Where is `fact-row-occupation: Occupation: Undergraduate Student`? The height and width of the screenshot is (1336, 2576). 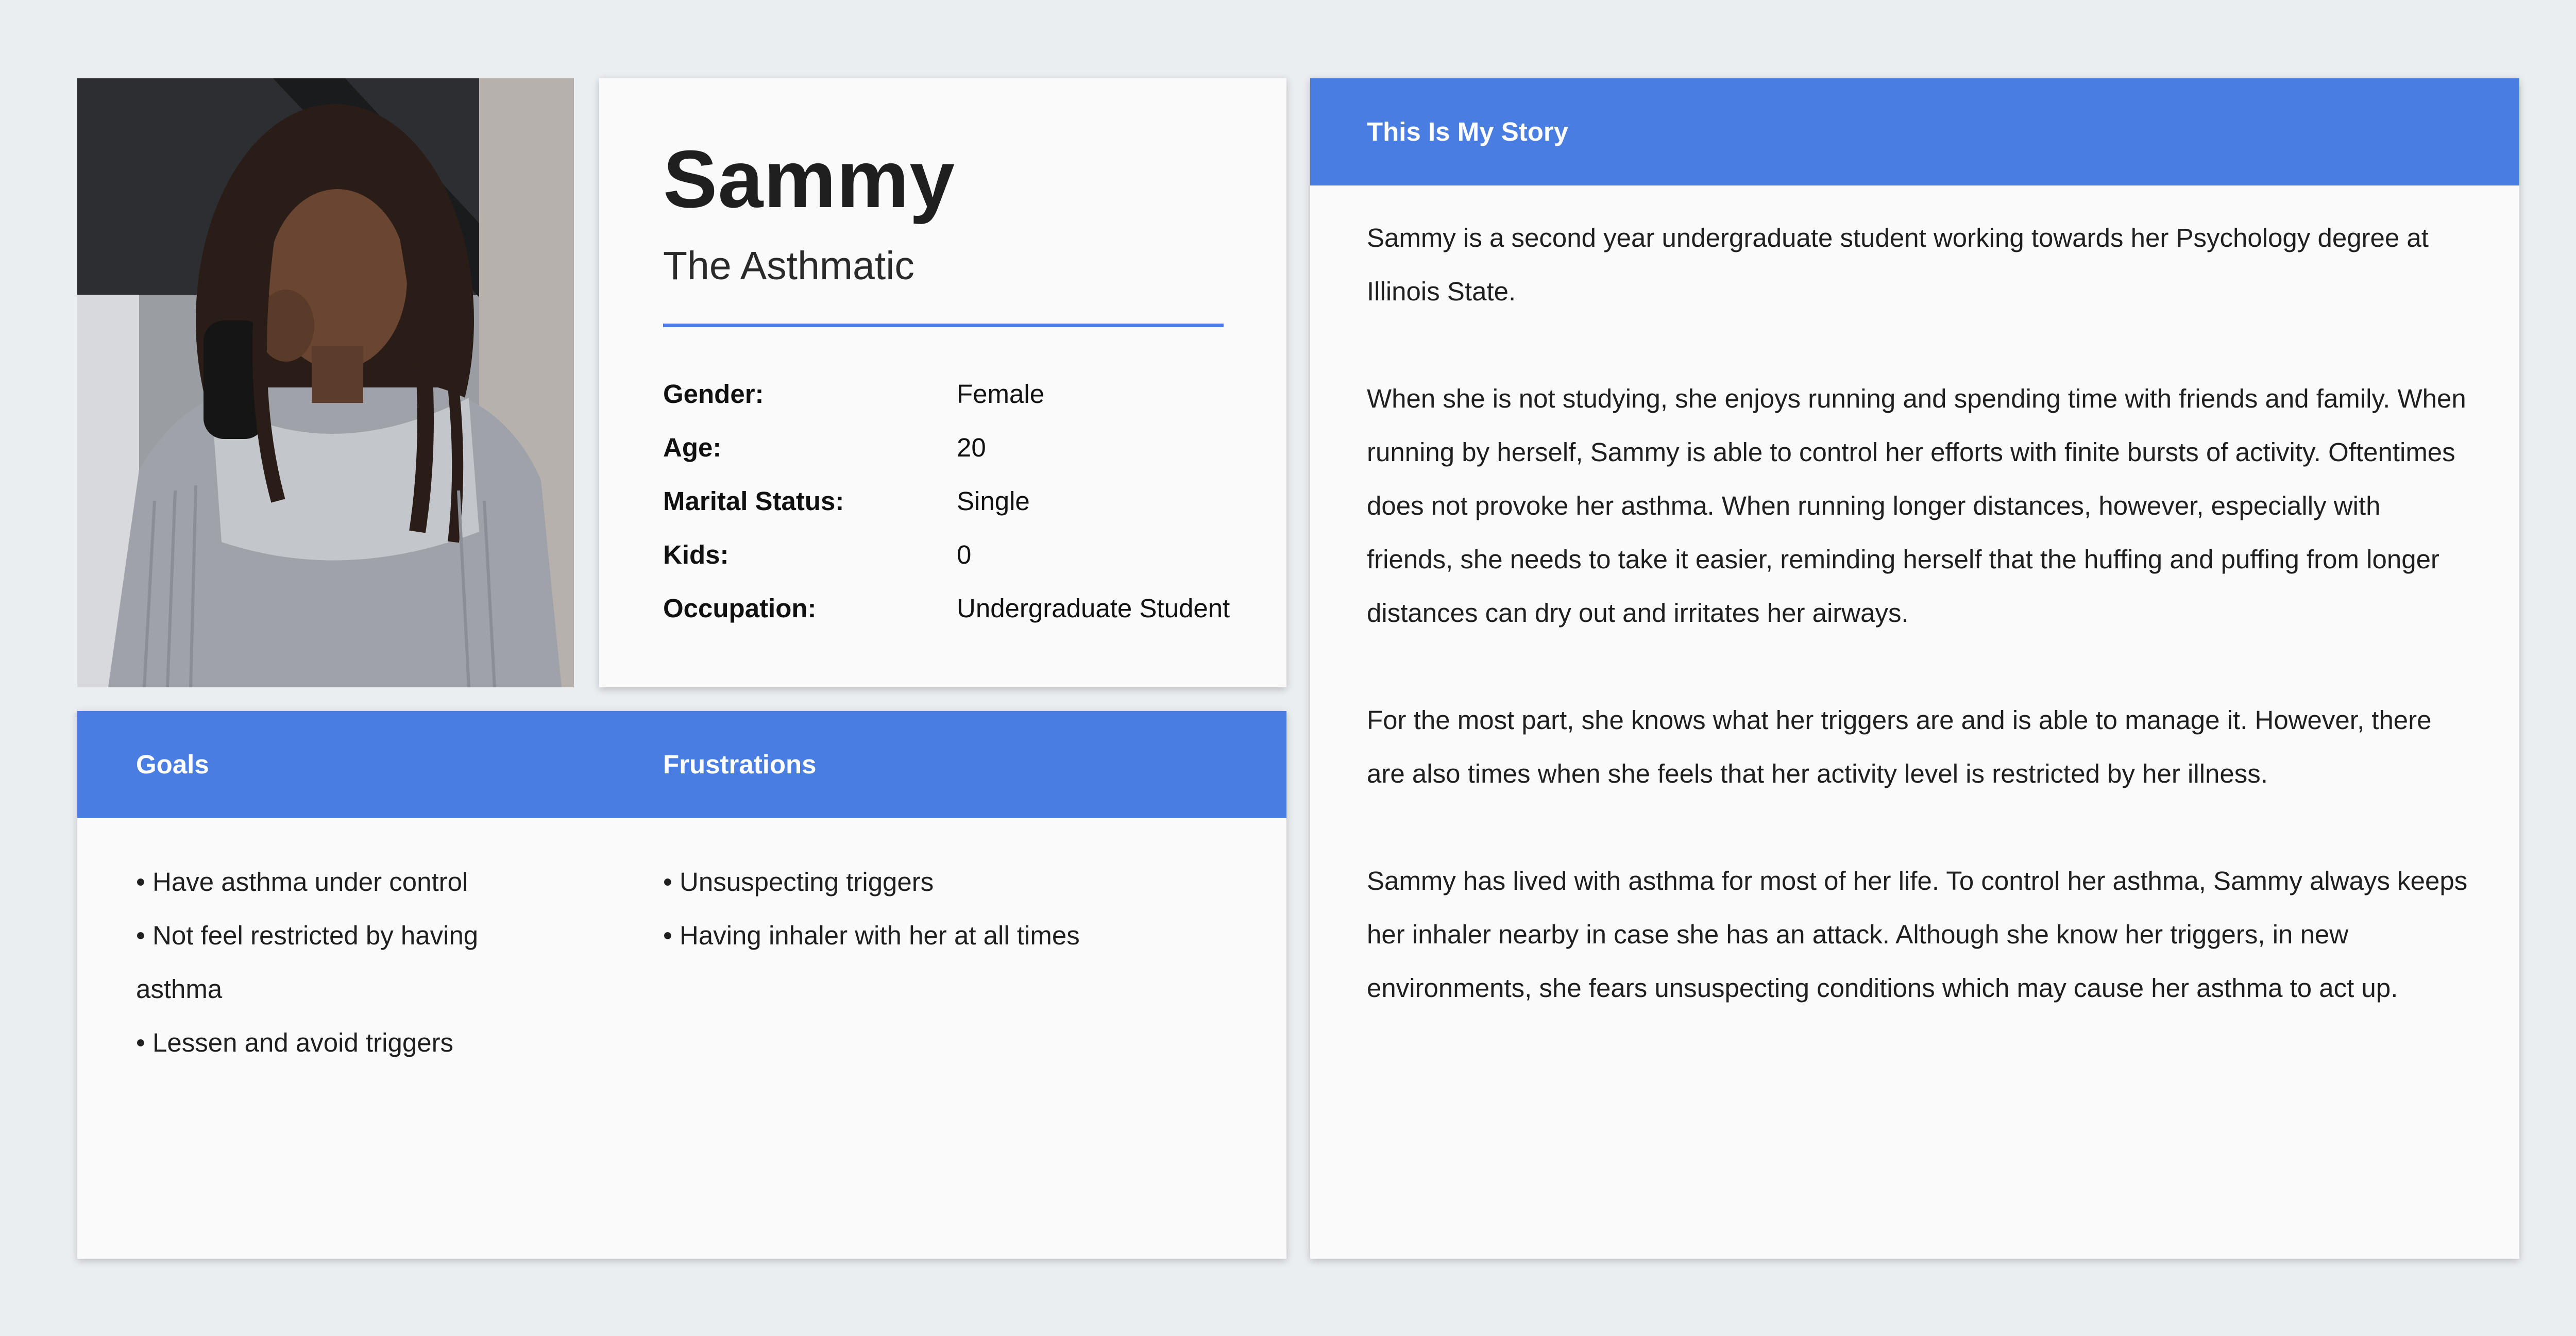 fact-row-occupation: Occupation: Undergraduate Student is located at coordinates (967, 608).